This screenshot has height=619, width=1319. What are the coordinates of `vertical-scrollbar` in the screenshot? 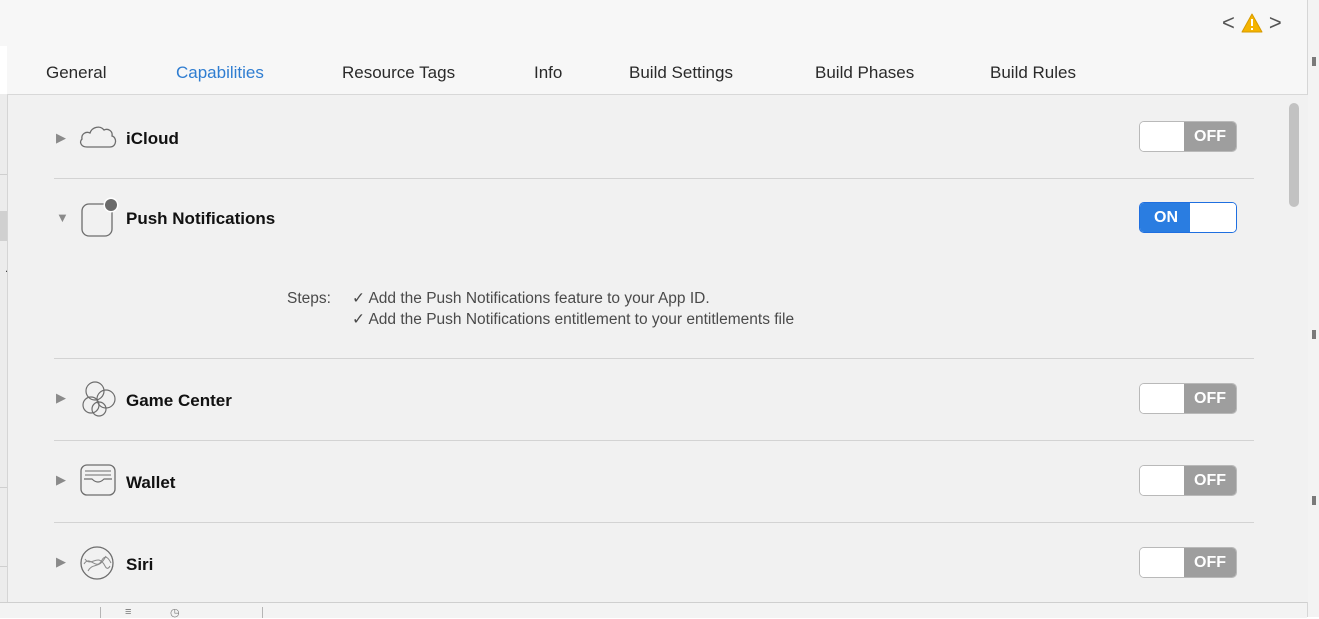 It's located at (1294, 155).